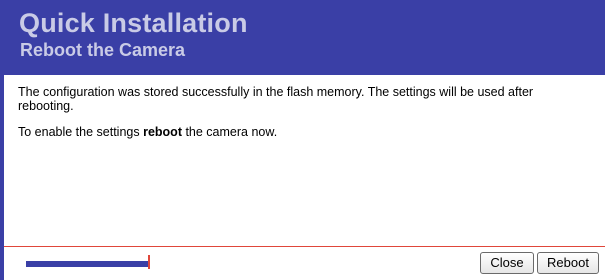 The width and height of the screenshot is (605, 280). What do you see at coordinates (229, 132) in the screenshot?
I see `instruction-suffix: the camera now.` at bounding box center [229, 132].